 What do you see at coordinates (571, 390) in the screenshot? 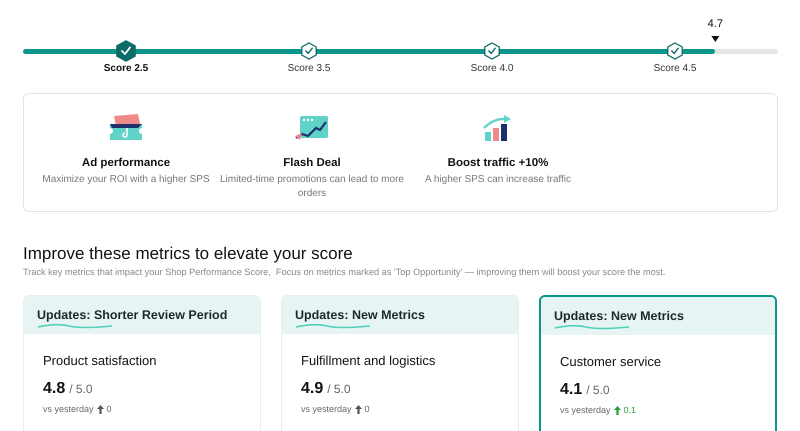
I see `metric-score: 4.1` at bounding box center [571, 390].